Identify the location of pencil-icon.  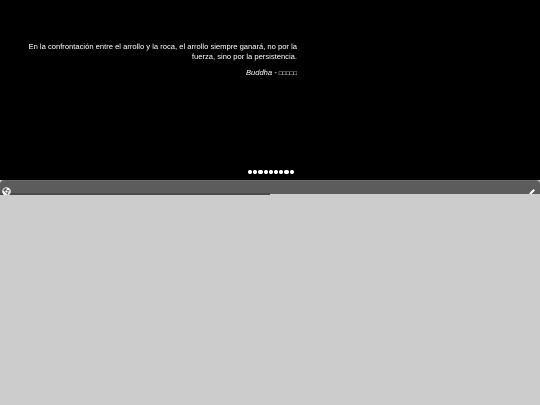
(532, 189).